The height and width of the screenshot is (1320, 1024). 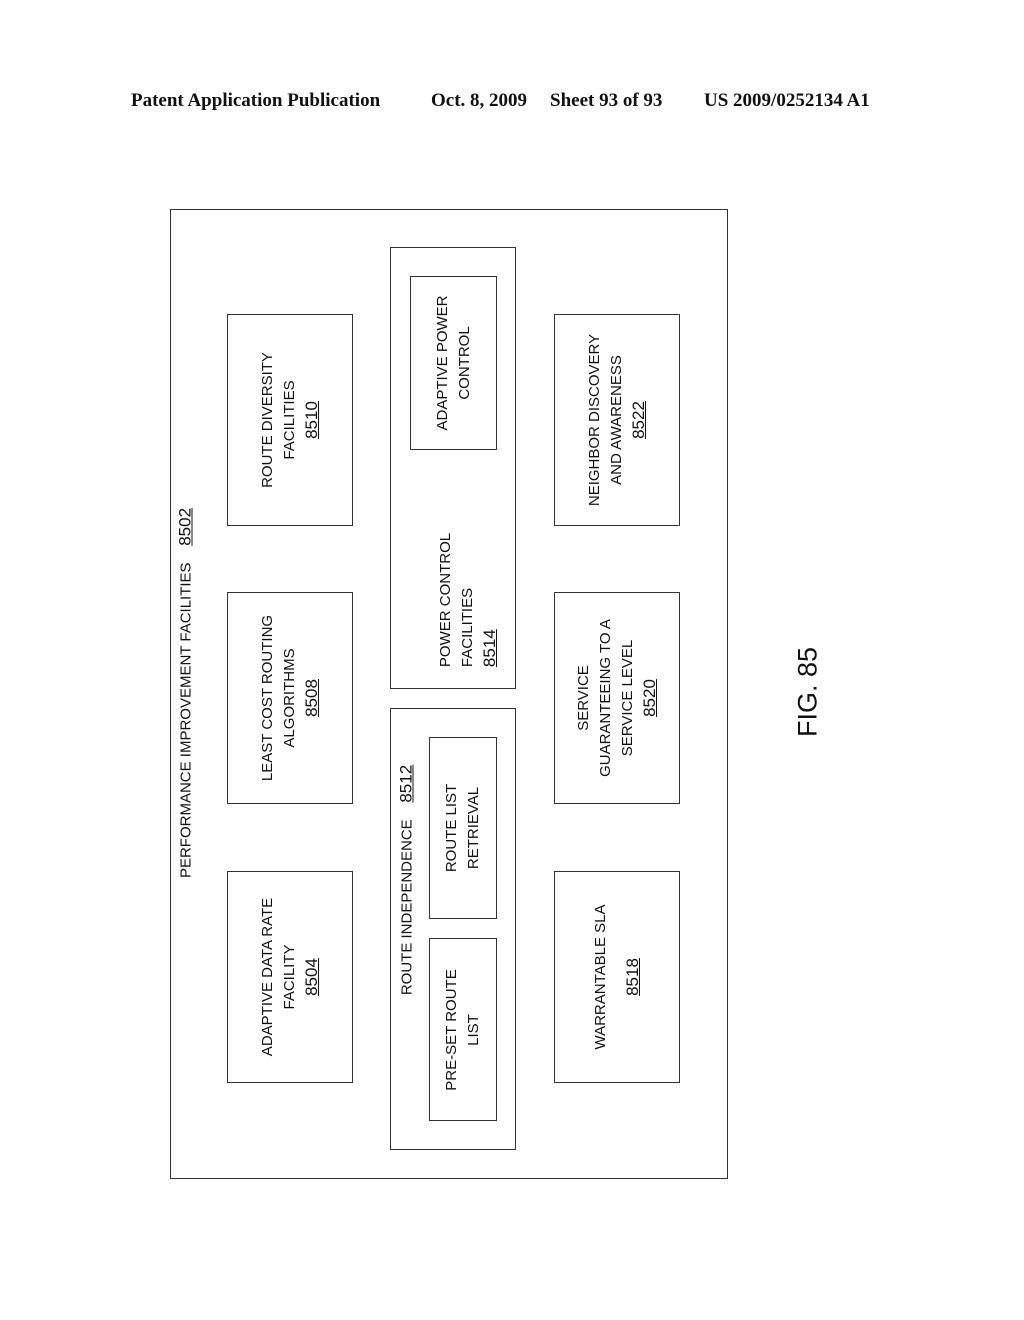 I want to click on route-diversity-line2: FACILITIES, so click(x=289, y=420).